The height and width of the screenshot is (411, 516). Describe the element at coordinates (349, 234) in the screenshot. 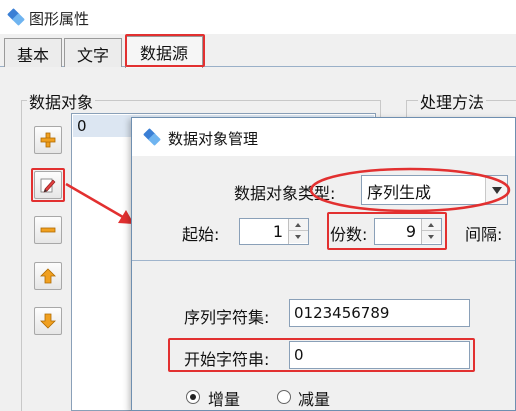

I see `copies-label: 份数:` at that location.